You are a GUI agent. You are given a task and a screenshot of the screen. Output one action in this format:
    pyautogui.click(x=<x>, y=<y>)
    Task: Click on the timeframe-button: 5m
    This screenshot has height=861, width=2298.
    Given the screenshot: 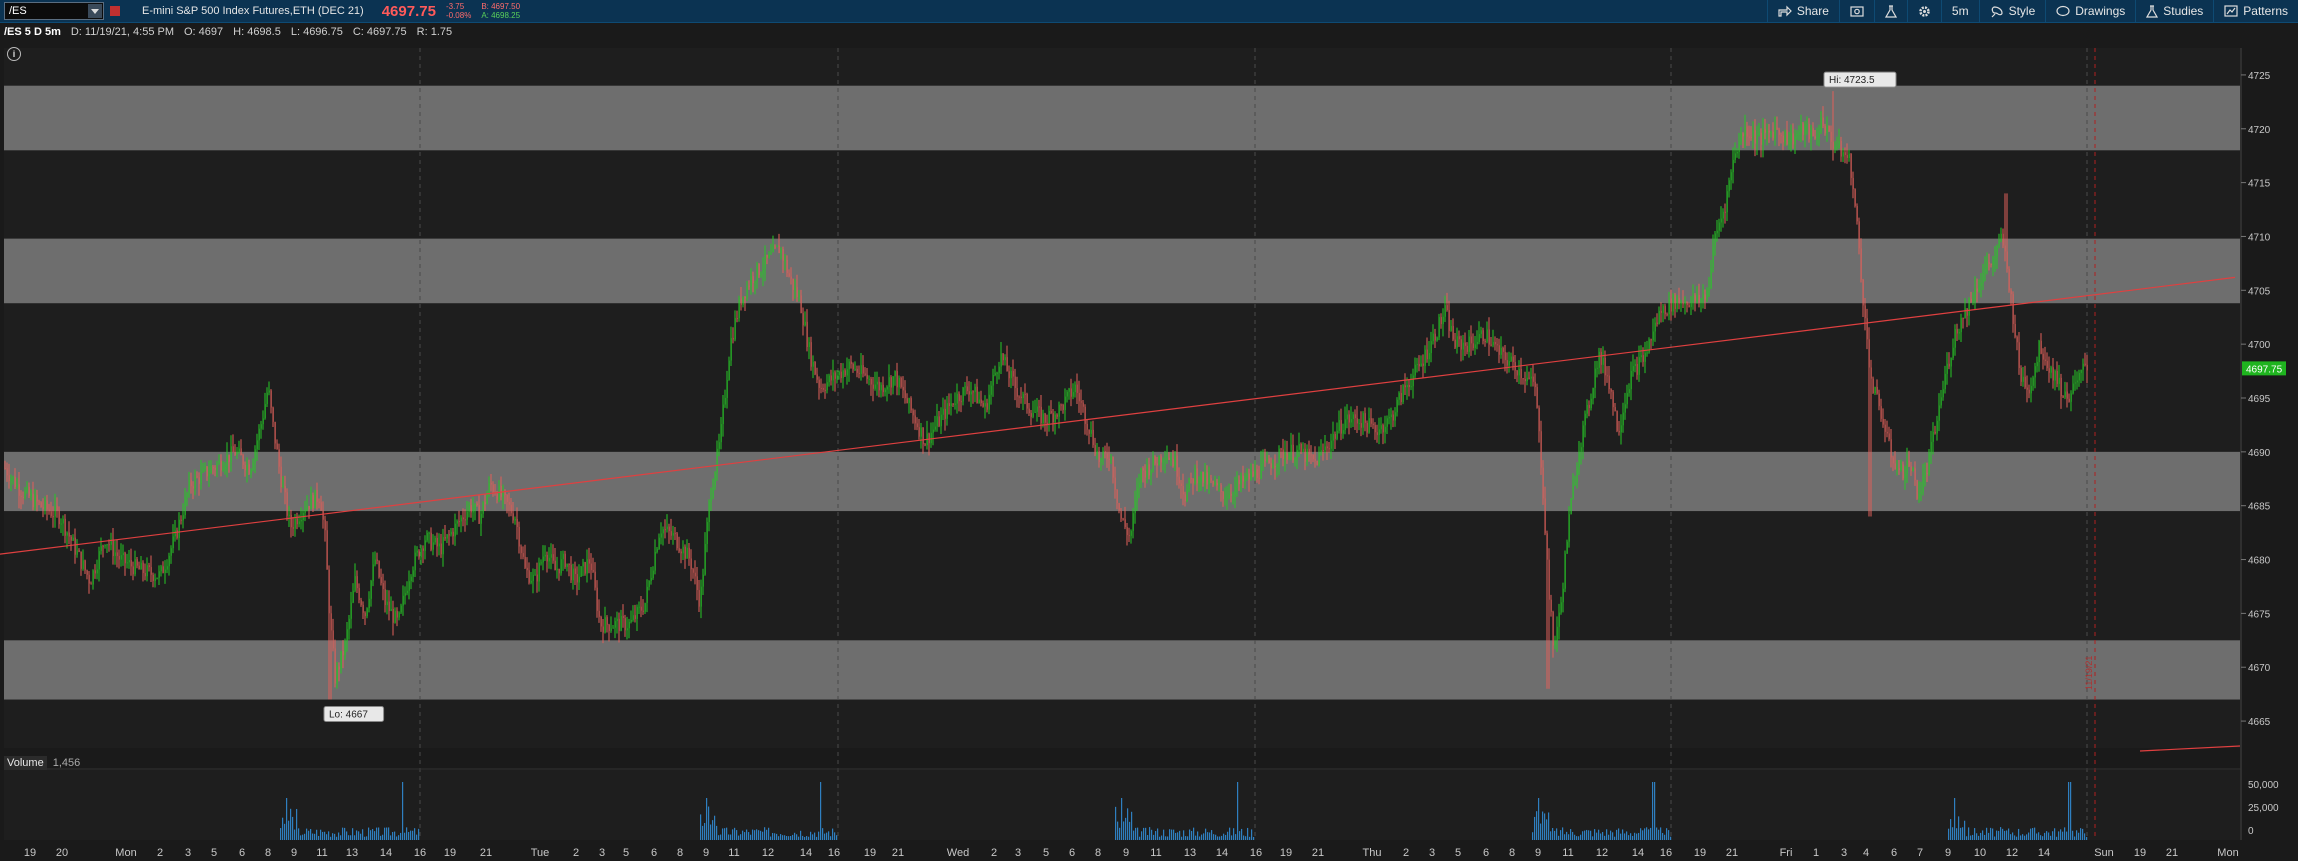 What is the action you would take?
    pyautogui.click(x=1959, y=11)
    